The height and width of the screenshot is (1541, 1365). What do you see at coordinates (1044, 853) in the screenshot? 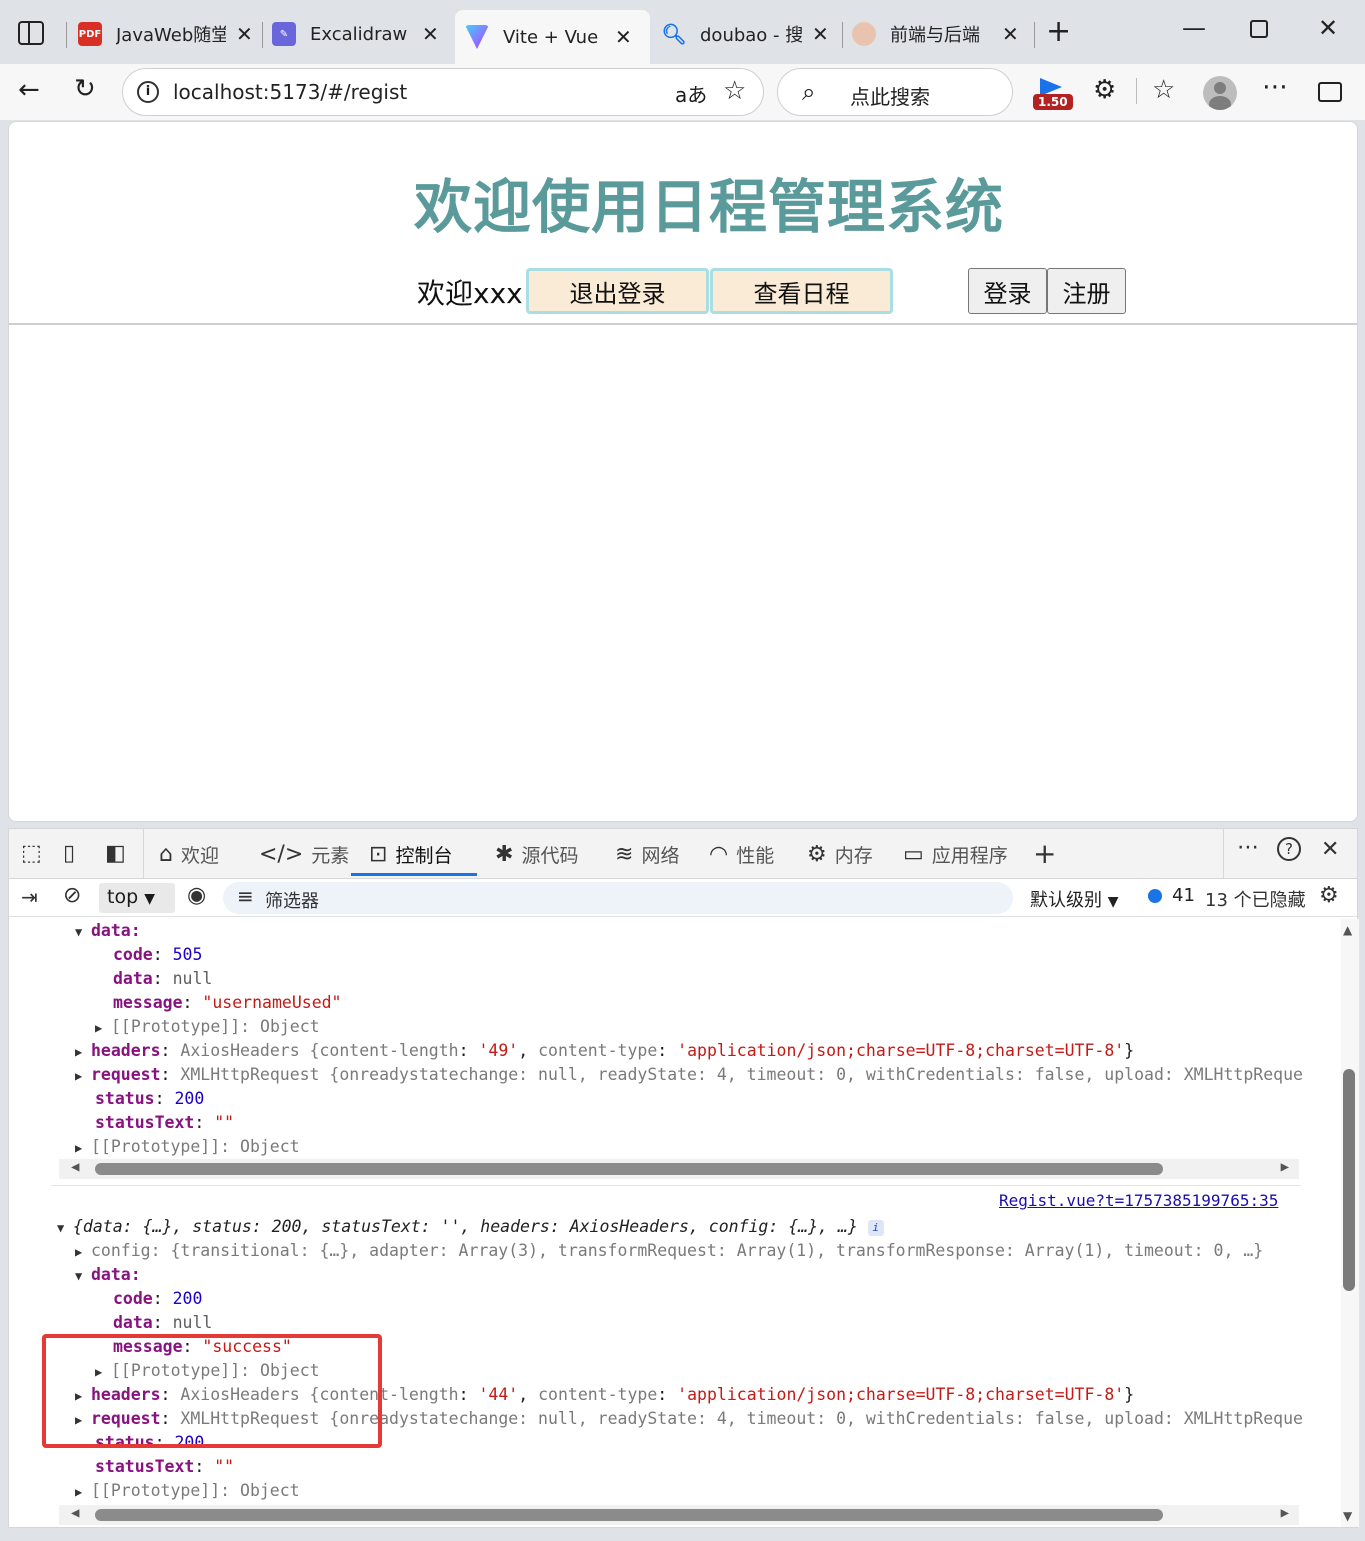
I see `add-tab-icon: +` at bounding box center [1044, 853].